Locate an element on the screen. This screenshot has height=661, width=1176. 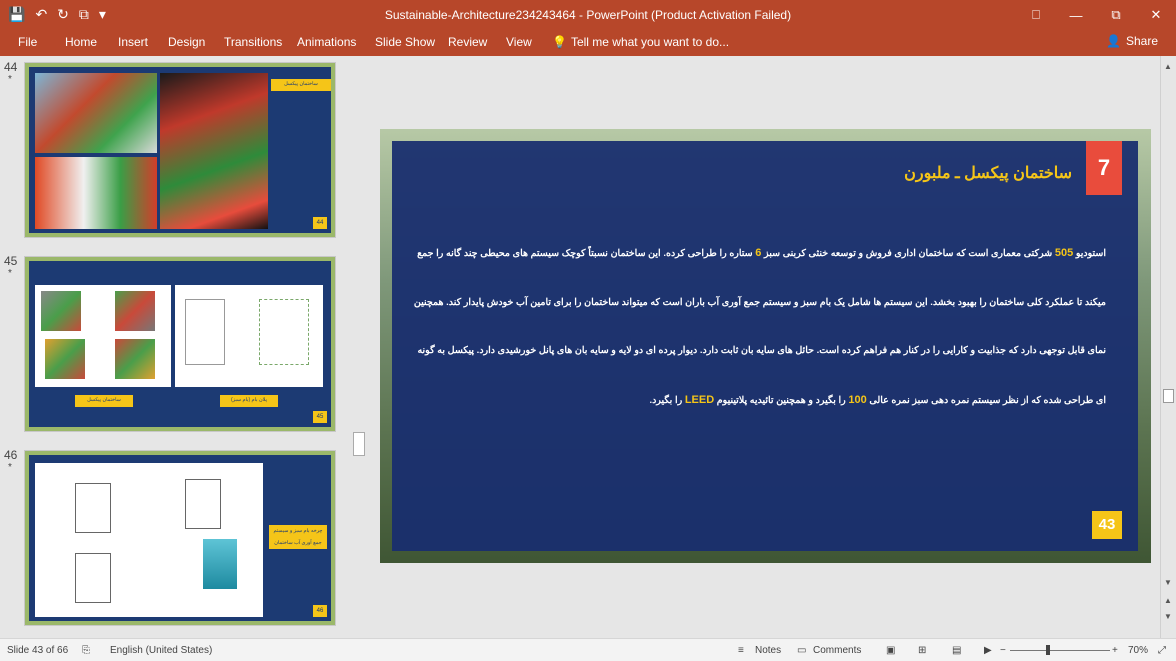
spelling-icon: ⎘ is located at coordinates (86, 650).